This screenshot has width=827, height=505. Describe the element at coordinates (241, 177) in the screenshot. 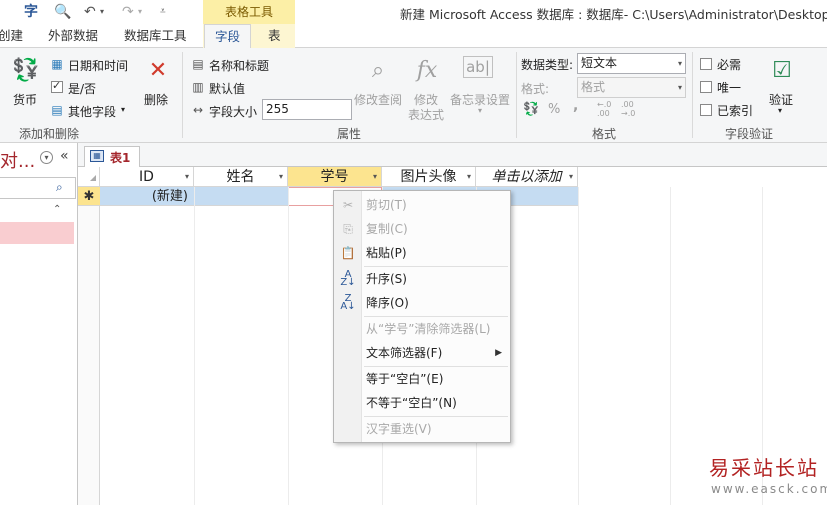

I see `column-header-name: 姓名 ▾` at that location.